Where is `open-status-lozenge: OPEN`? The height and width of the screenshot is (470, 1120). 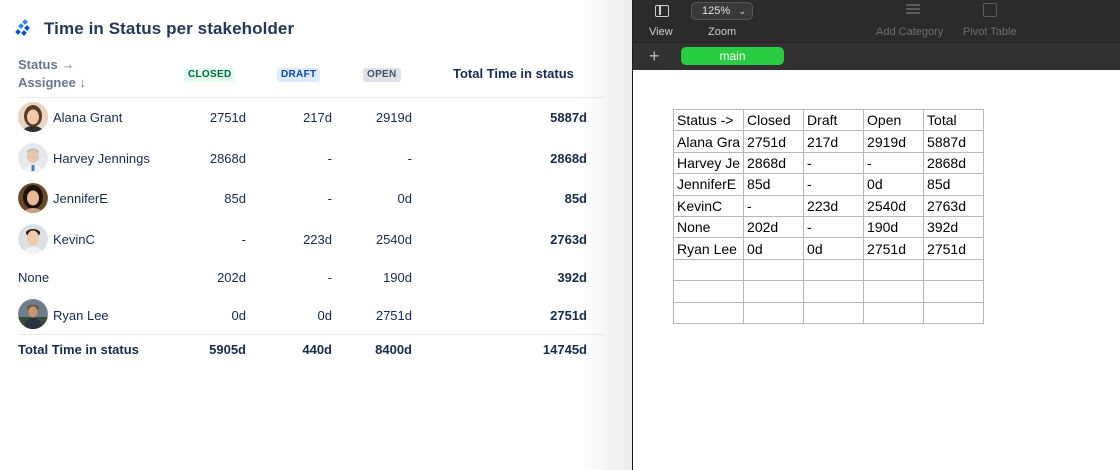 open-status-lozenge: OPEN is located at coordinates (382, 75).